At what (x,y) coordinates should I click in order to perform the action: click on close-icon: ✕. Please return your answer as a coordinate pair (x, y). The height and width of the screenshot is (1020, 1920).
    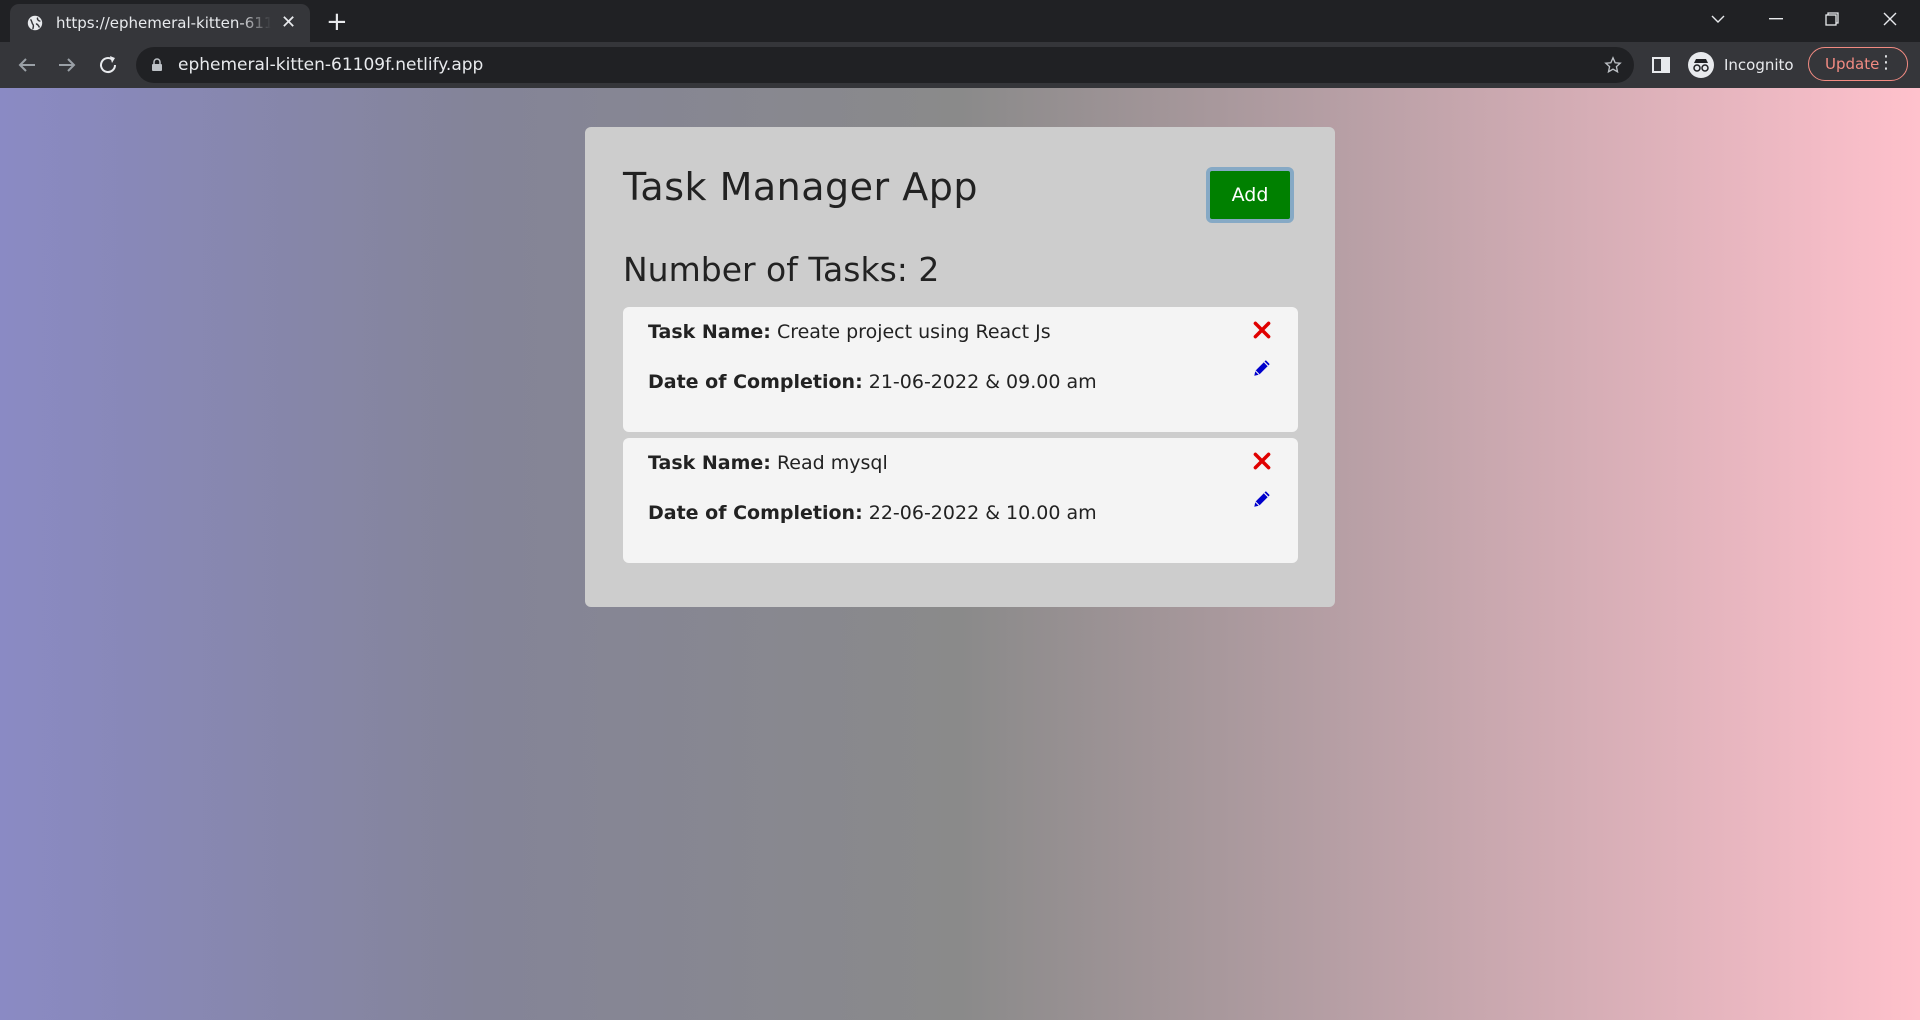
    Looking at the image, I should click on (288, 23).